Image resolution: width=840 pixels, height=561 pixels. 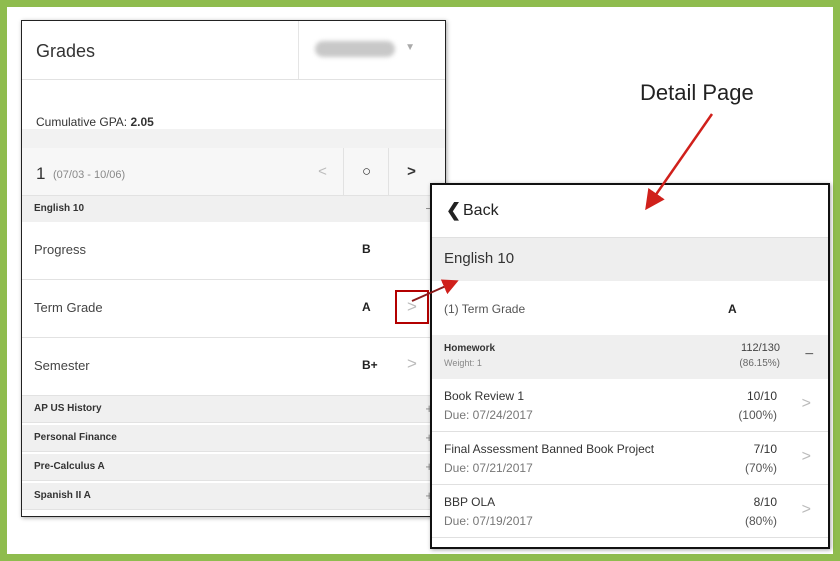 I want to click on student-select-value, so click(x=355, y=49).